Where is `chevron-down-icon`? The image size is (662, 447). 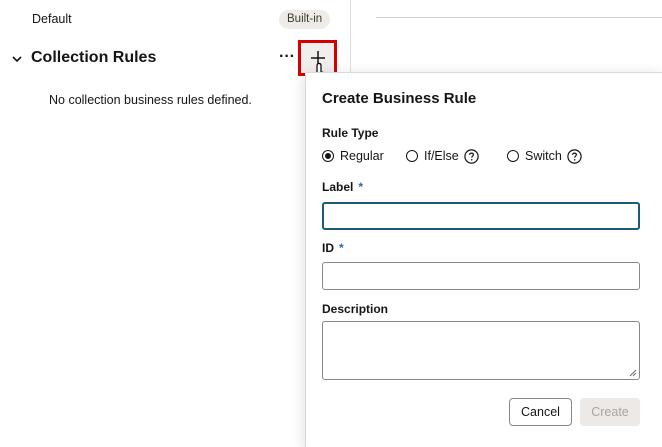 chevron-down-icon is located at coordinates (17, 59).